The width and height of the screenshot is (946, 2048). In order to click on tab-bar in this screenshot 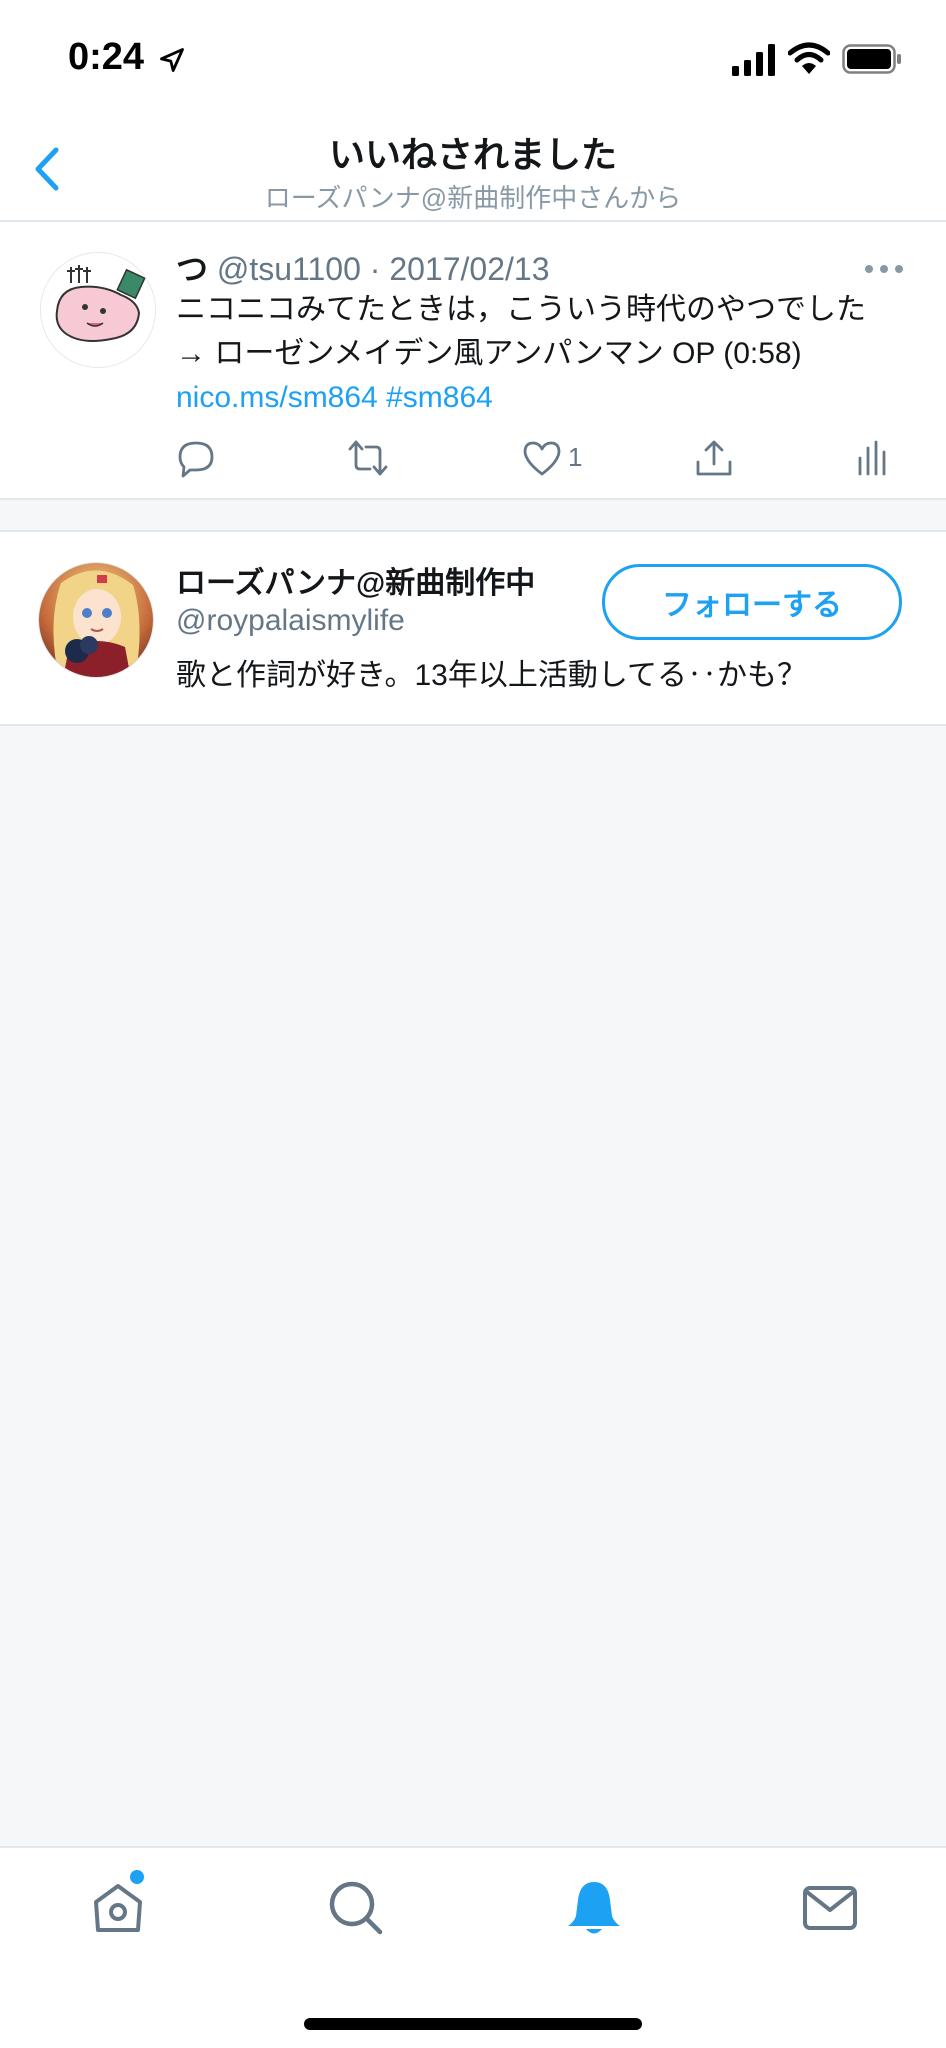, I will do `click(473, 1947)`.